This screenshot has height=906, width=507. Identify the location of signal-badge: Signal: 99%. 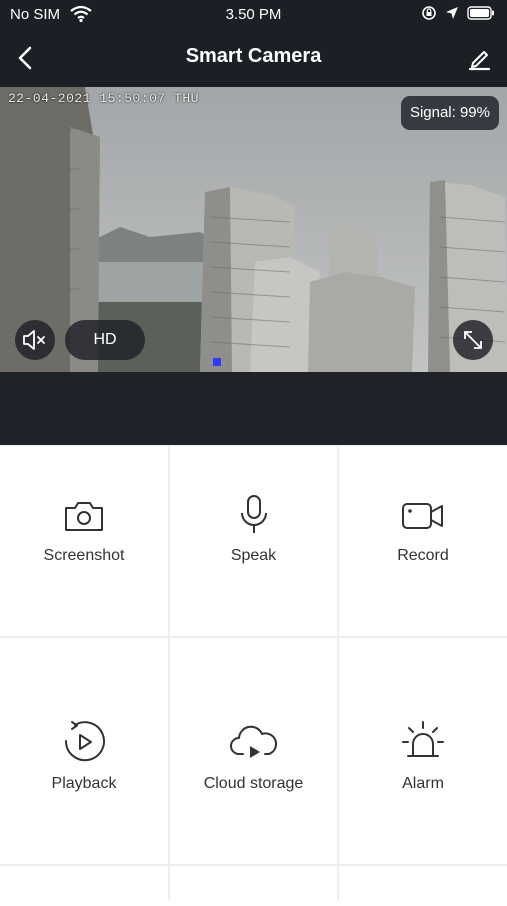
(449, 113).